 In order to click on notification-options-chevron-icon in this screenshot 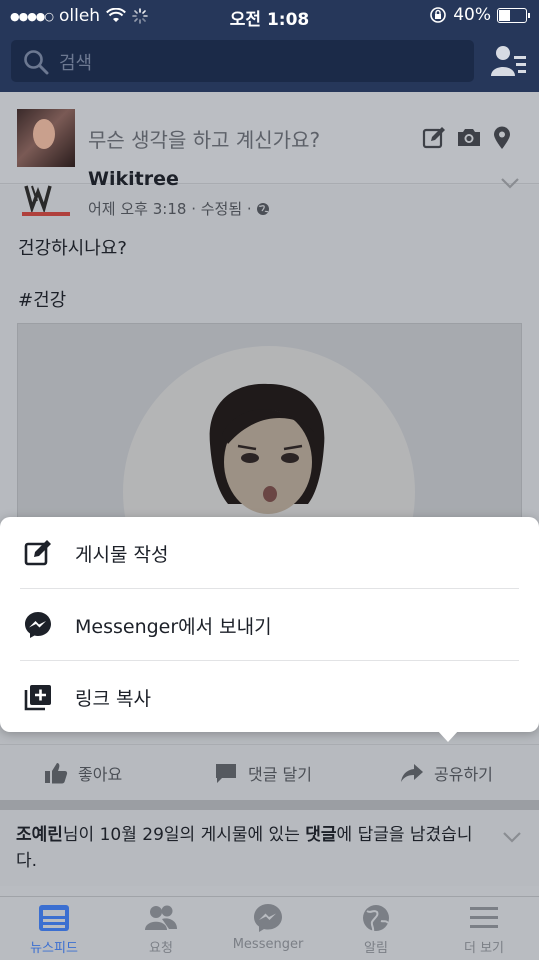, I will do `click(512, 837)`.